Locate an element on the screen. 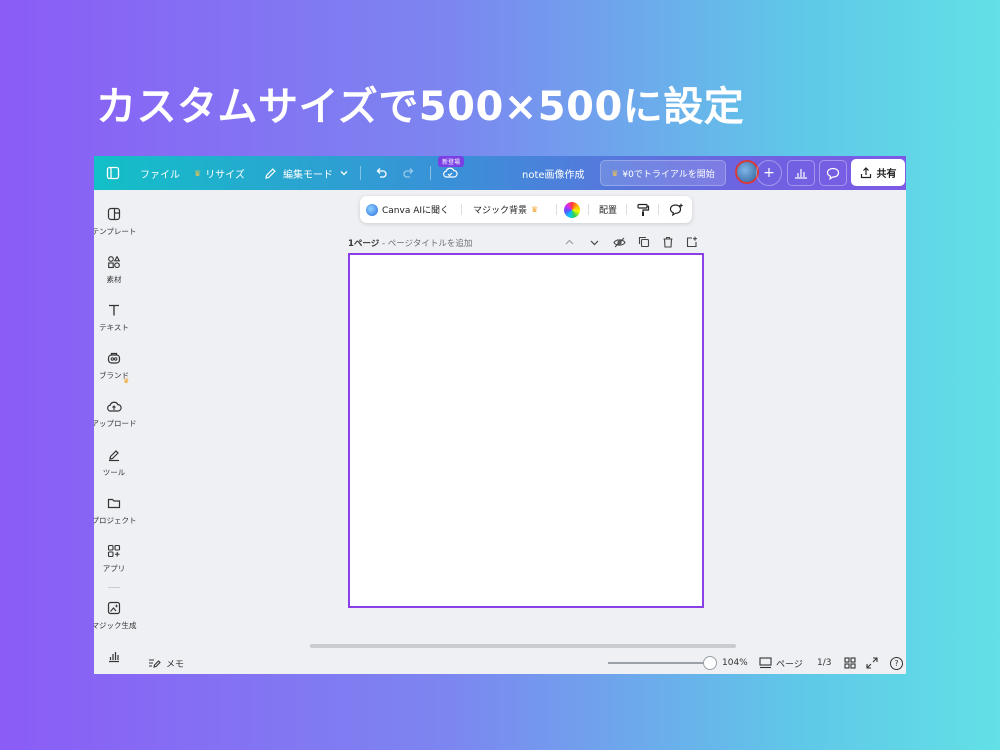 The width and height of the screenshot is (1000, 750). help-icon: ? is located at coordinates (896, 663).